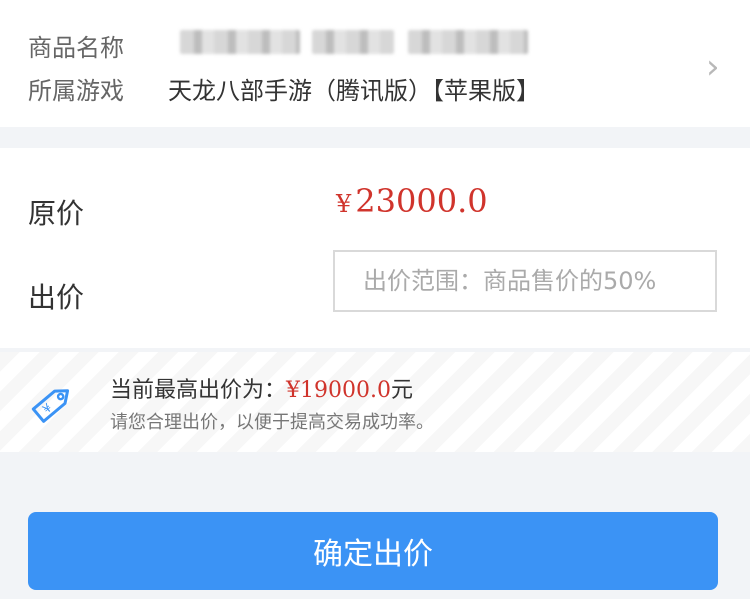 Image resolution: width=750 pixels, height=599 pixels. Describe the element at coordinates (713, 67) in the screenshot. I see `chevron-right-icon: ›` at that location.